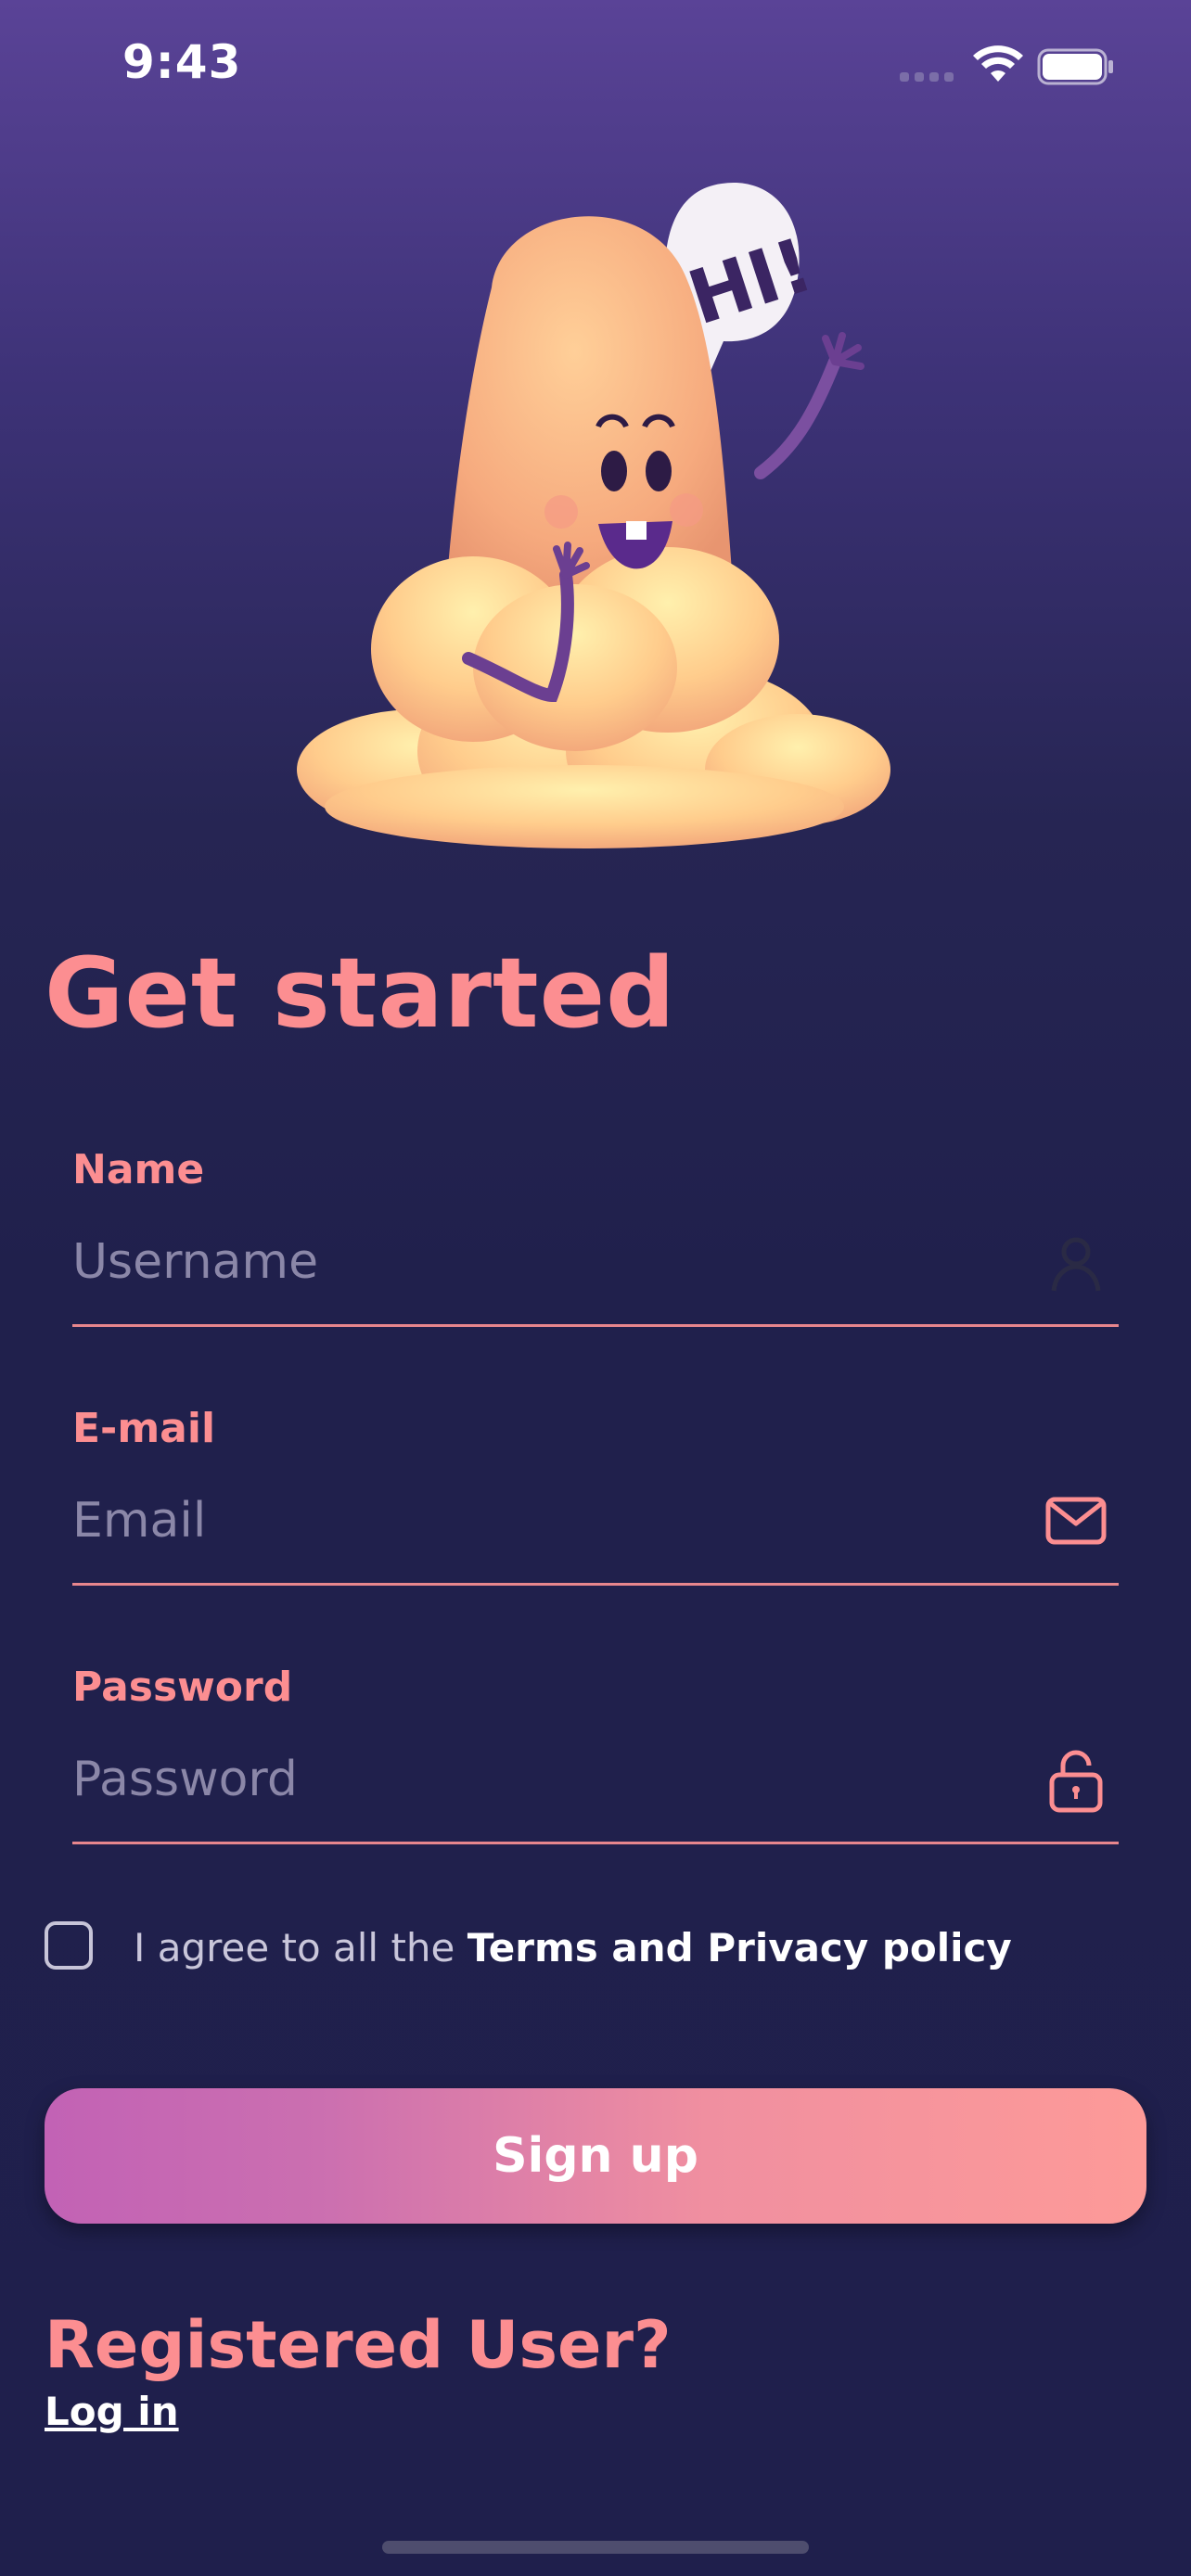 Image resolution: width=1191 pixels, height=2576 pixels. Describe the element at coordinates (545, 1520) in the screenshot. I see `email-input` at that location.